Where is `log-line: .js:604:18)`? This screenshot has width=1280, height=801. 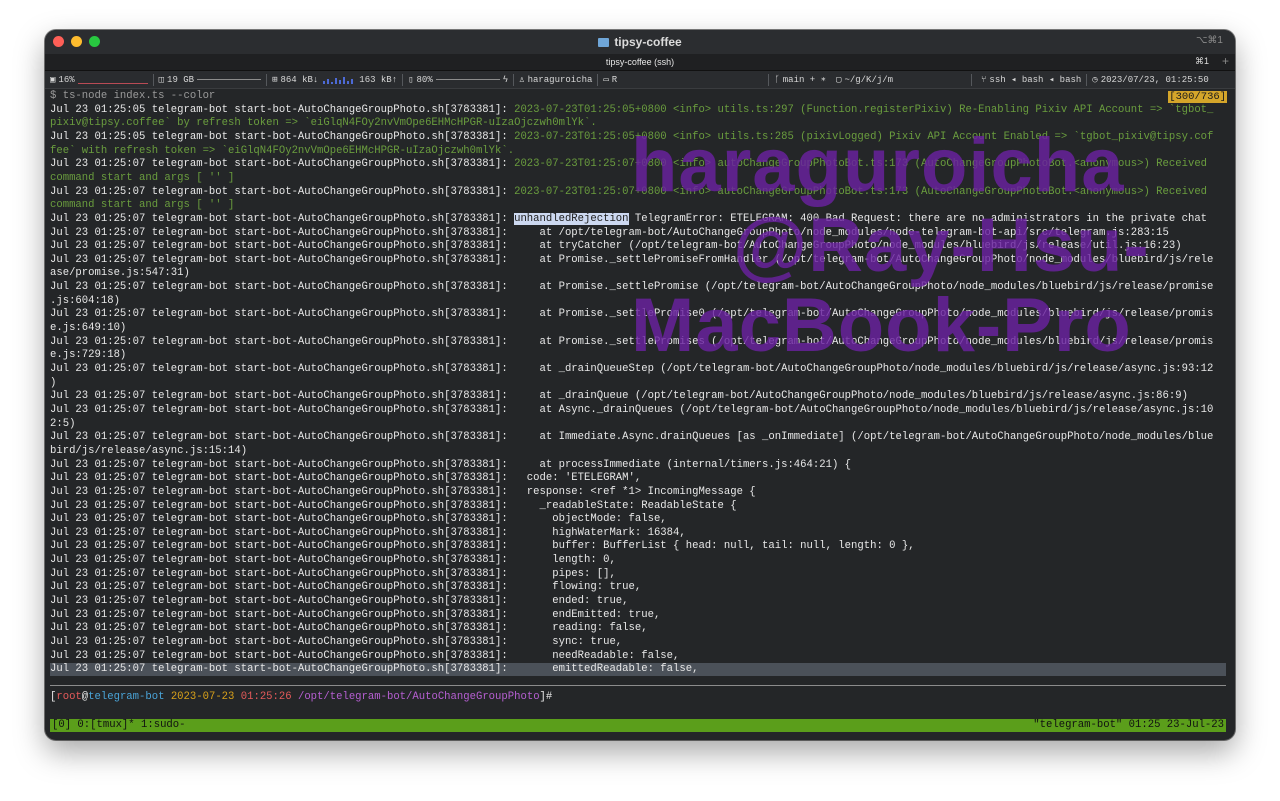
log-line: .js:604:18) is located at coordinates (85, 302).